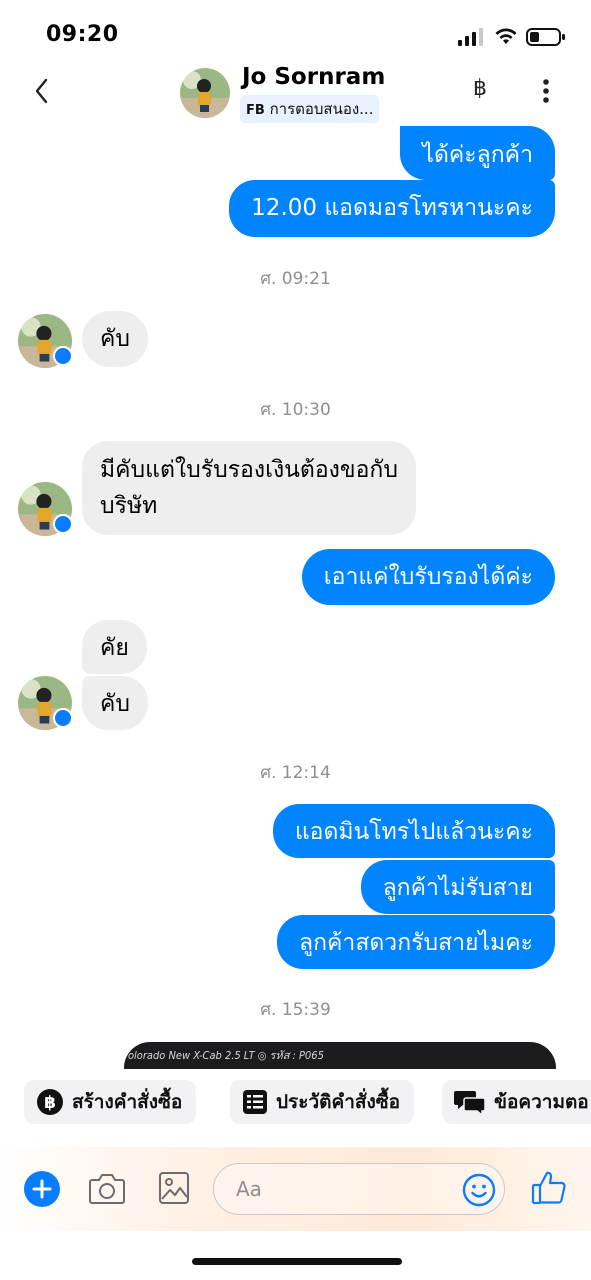 This screenshot has width=591, height=1280. What do you see at coordinates (82, 34) in the screenshot?
I see `status-time: 09:20` at bounding box center [82, 34].